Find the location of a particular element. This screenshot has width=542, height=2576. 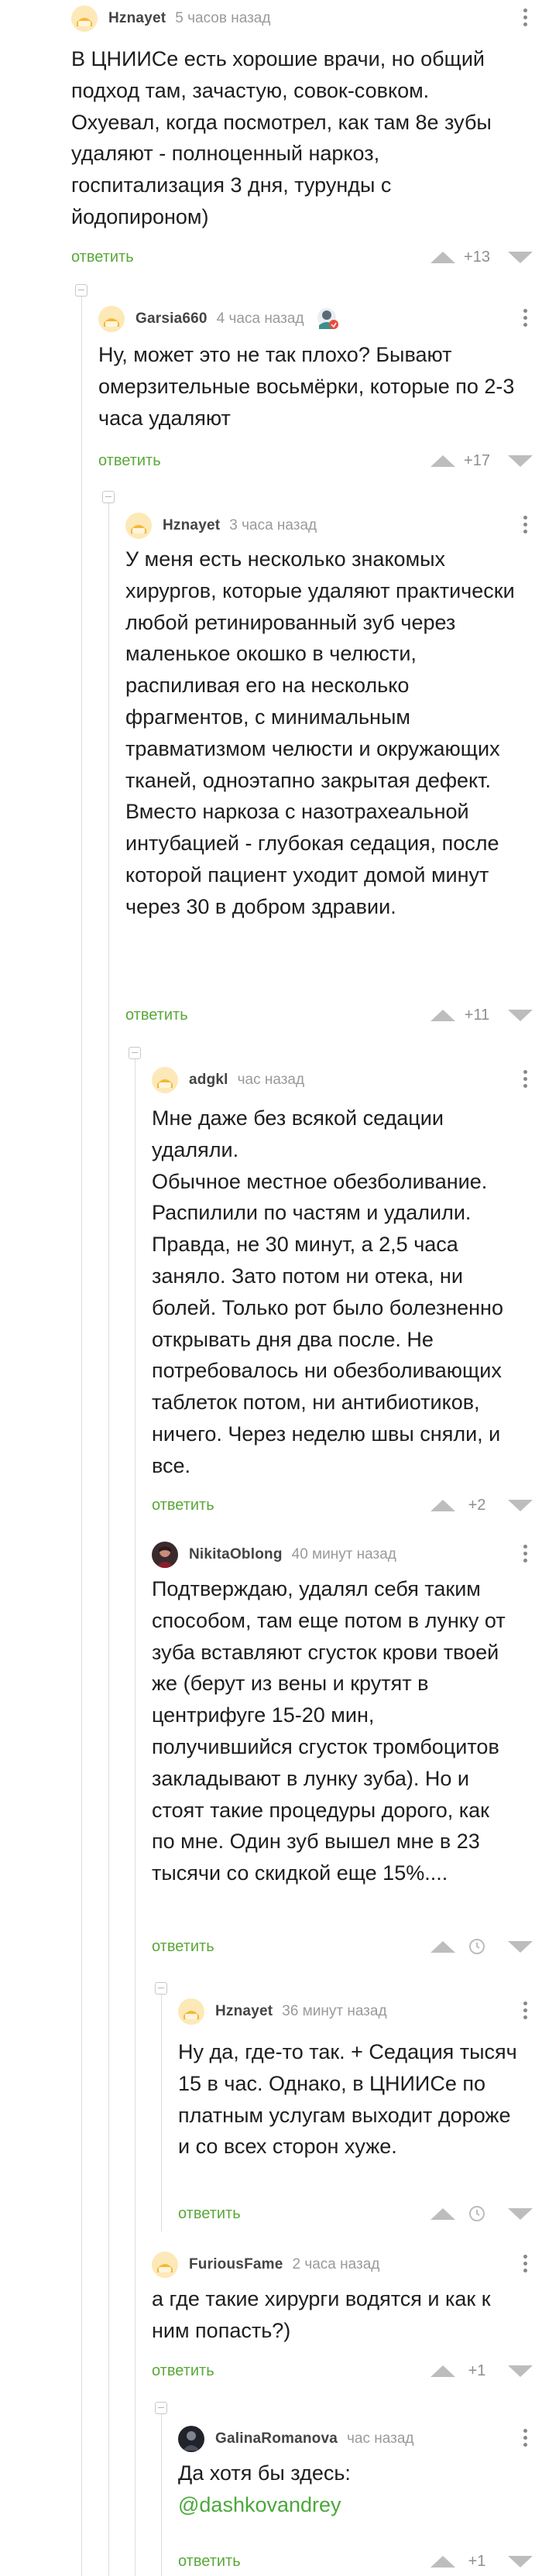

comment-footer: ответить +11 is located at coordinates (329, 1015).